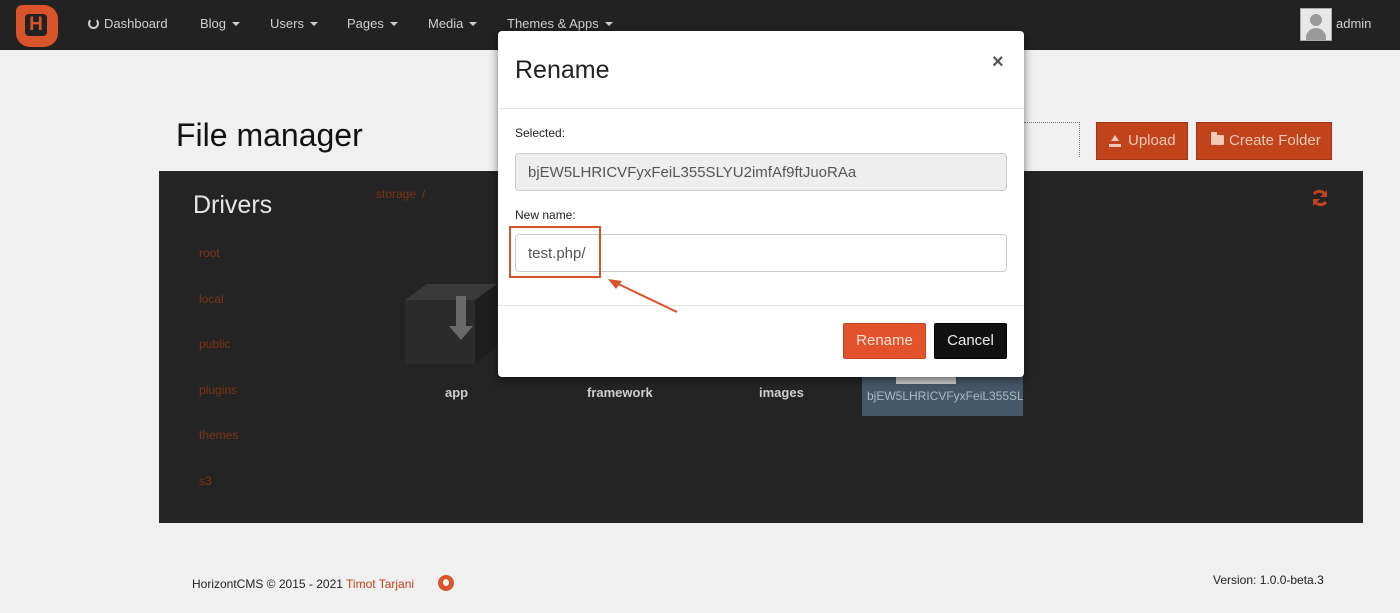  I want to click on footer-version: Version: 1.0.0-beta.3, so click(1268, 580).